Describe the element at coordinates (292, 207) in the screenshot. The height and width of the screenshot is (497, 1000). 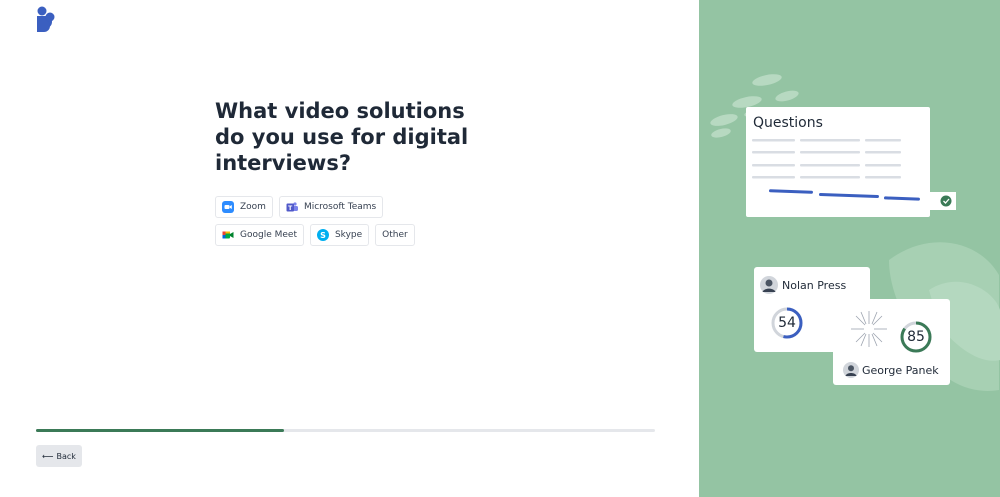
I see `teams-icon: T` at that location.